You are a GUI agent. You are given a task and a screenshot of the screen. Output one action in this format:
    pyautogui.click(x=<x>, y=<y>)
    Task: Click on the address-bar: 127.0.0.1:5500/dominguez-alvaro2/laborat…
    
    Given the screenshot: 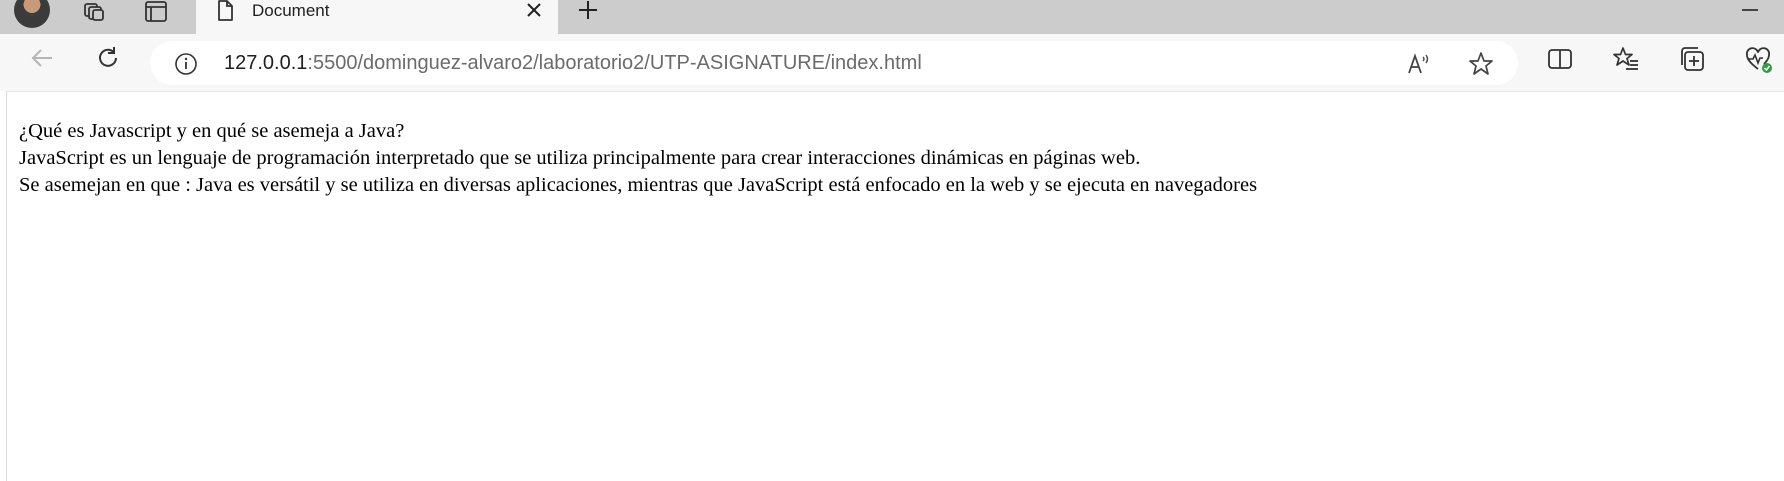 What is the action you would take?
    pyautogui.click(x=834, y=63)
    